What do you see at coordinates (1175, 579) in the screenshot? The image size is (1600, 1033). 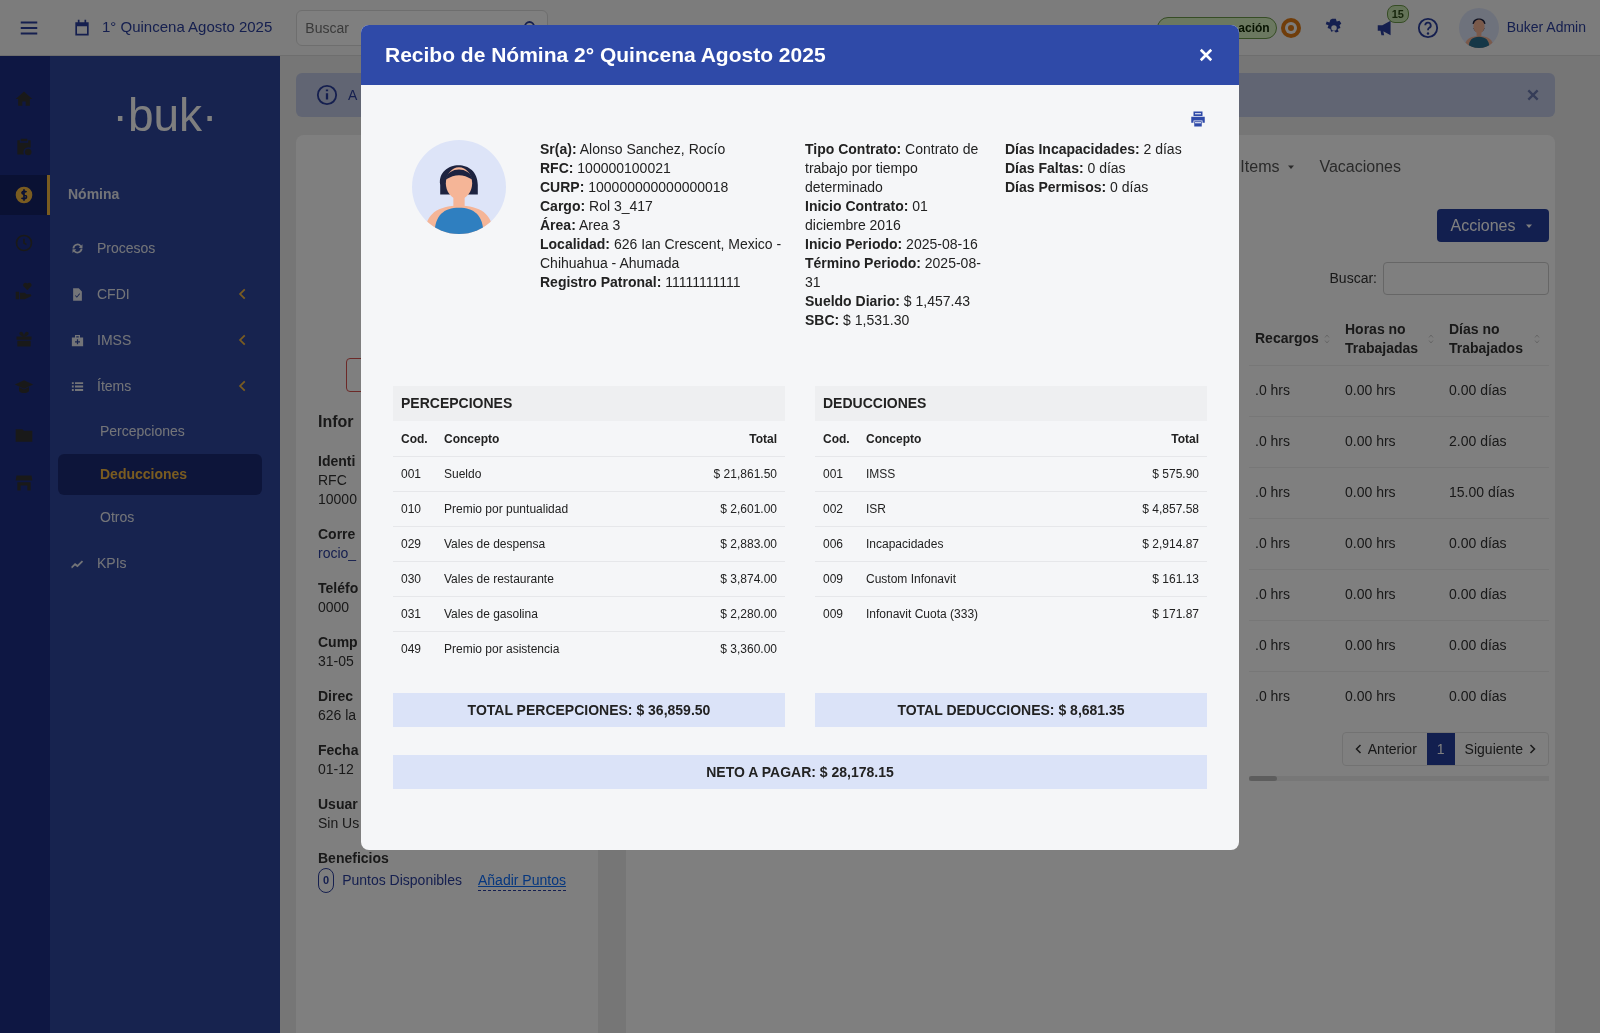 I see `table-cell-text: $ 161.13` at bounding box center [1175, 579].